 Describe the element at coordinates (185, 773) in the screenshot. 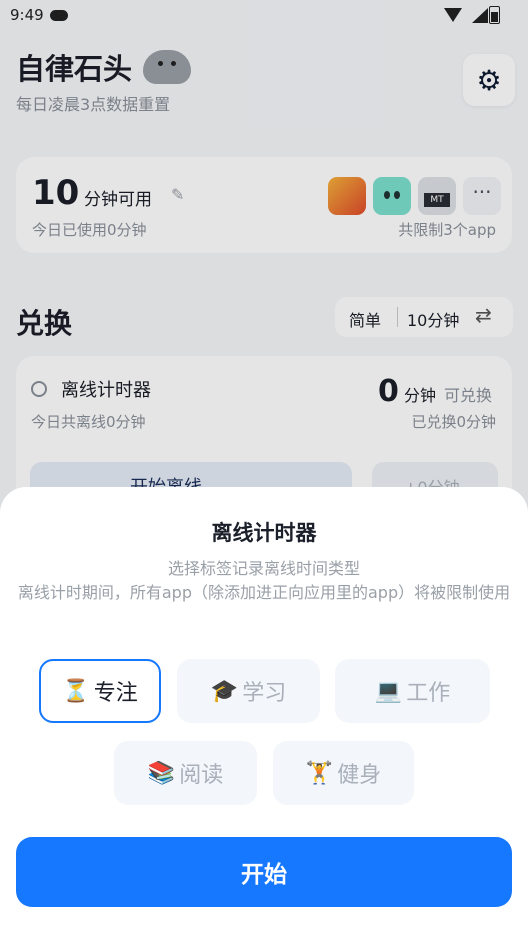

I see `tag-reading: 📚 阅读` at that location.